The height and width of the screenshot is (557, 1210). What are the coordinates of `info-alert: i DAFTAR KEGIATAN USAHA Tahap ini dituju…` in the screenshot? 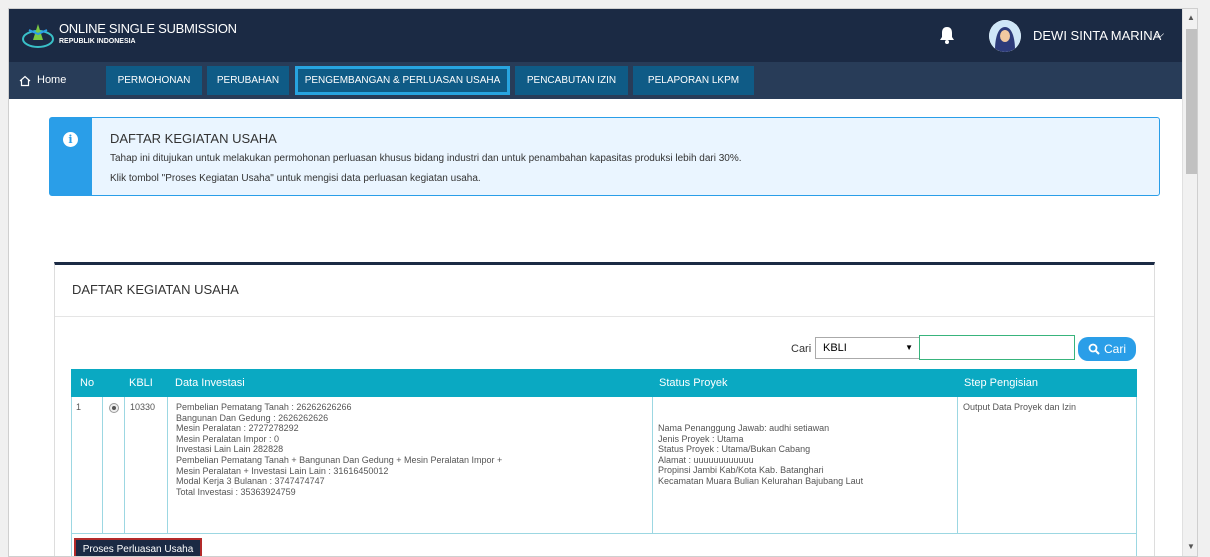 It's located at (604, 156).